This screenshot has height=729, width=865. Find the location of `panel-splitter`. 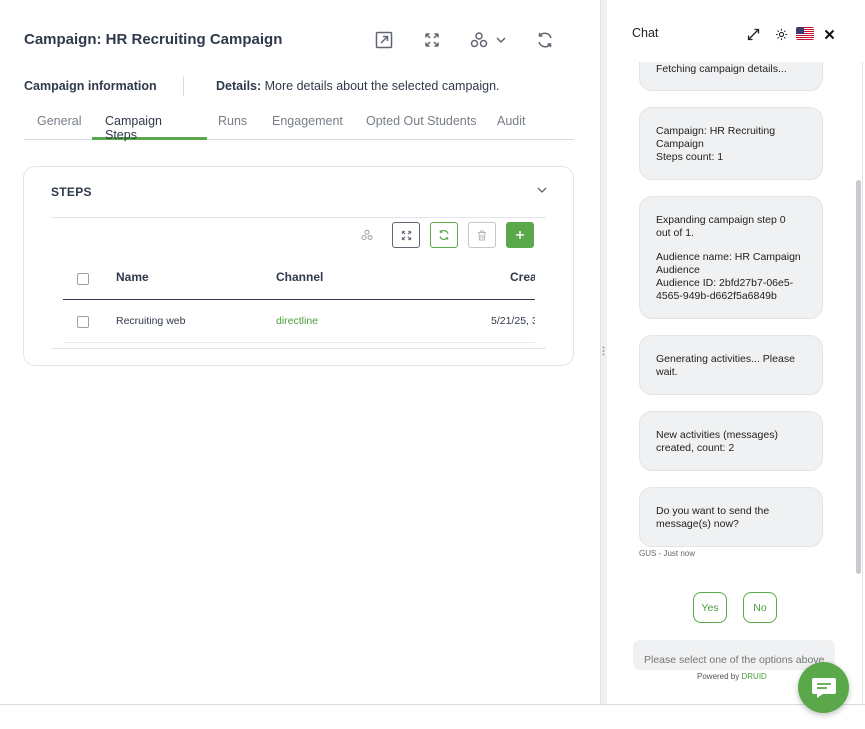

panel-splitter is located at coordinates (603, 352).